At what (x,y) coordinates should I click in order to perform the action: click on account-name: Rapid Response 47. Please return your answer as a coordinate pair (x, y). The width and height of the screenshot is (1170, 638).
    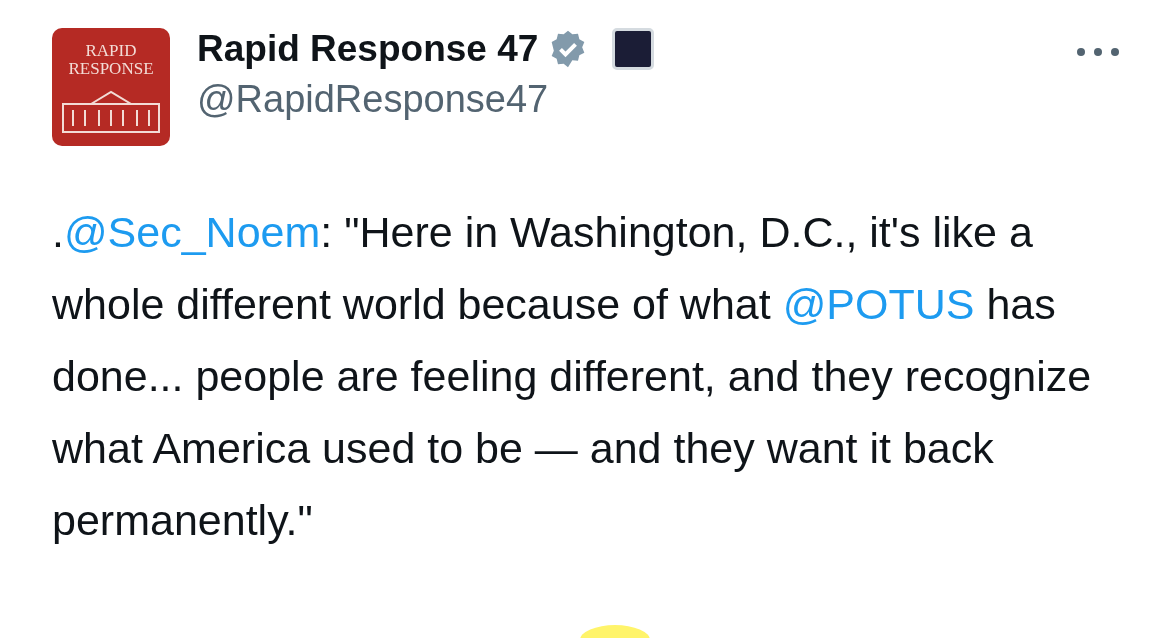
    Looking at the image, I should click on (368, 49).